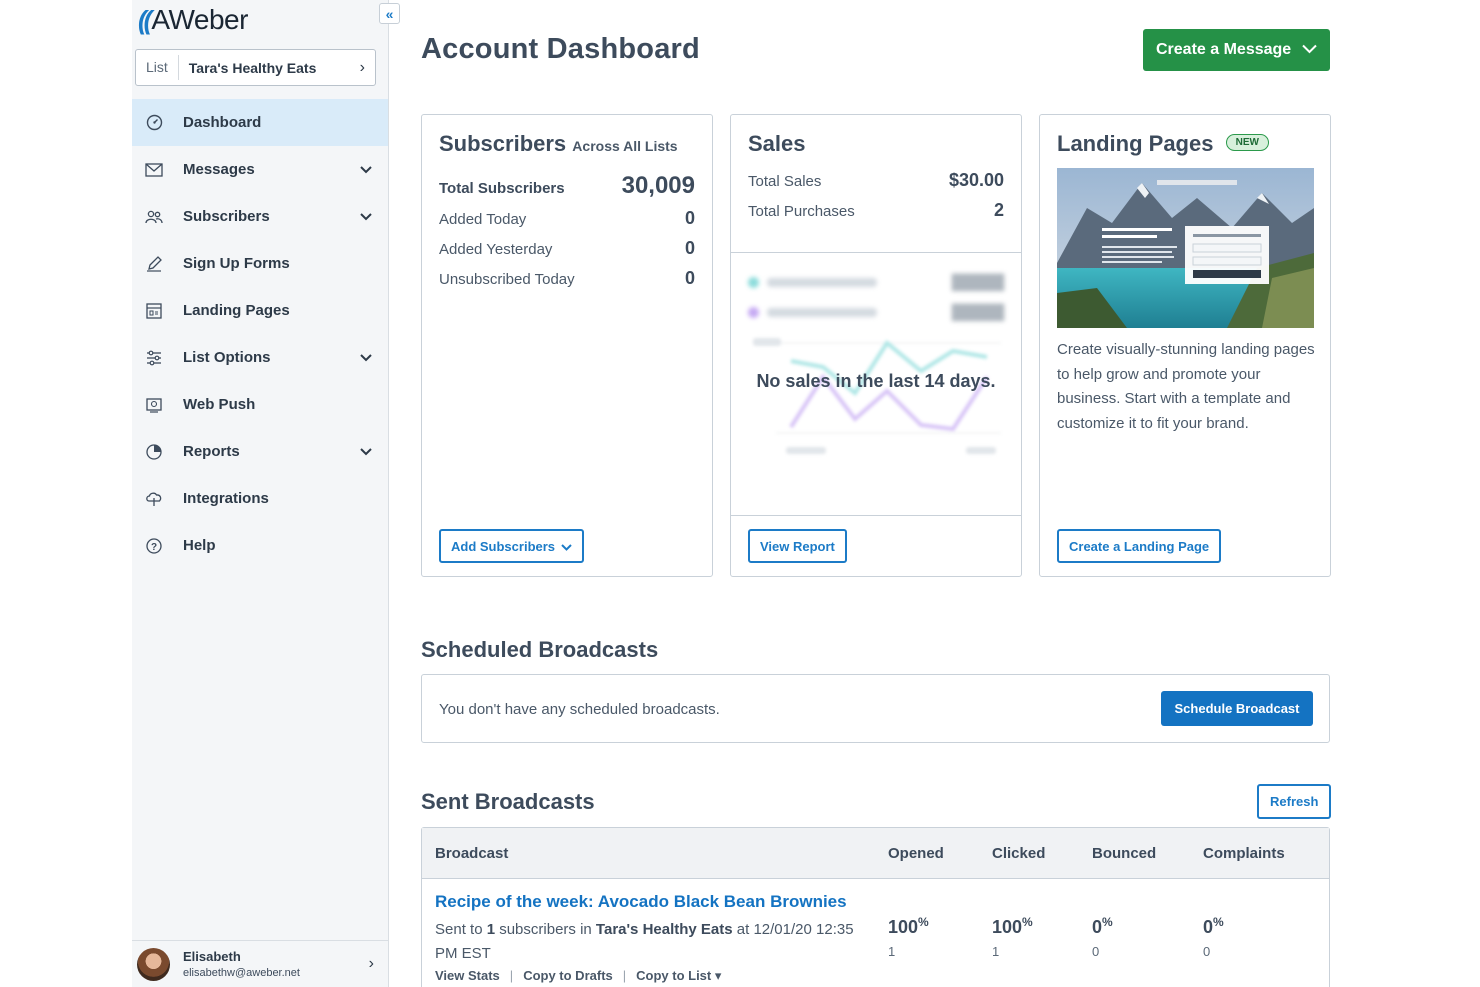  I want to click on create-landing-page-label: Create a Landing Page, so click(1139, 546).